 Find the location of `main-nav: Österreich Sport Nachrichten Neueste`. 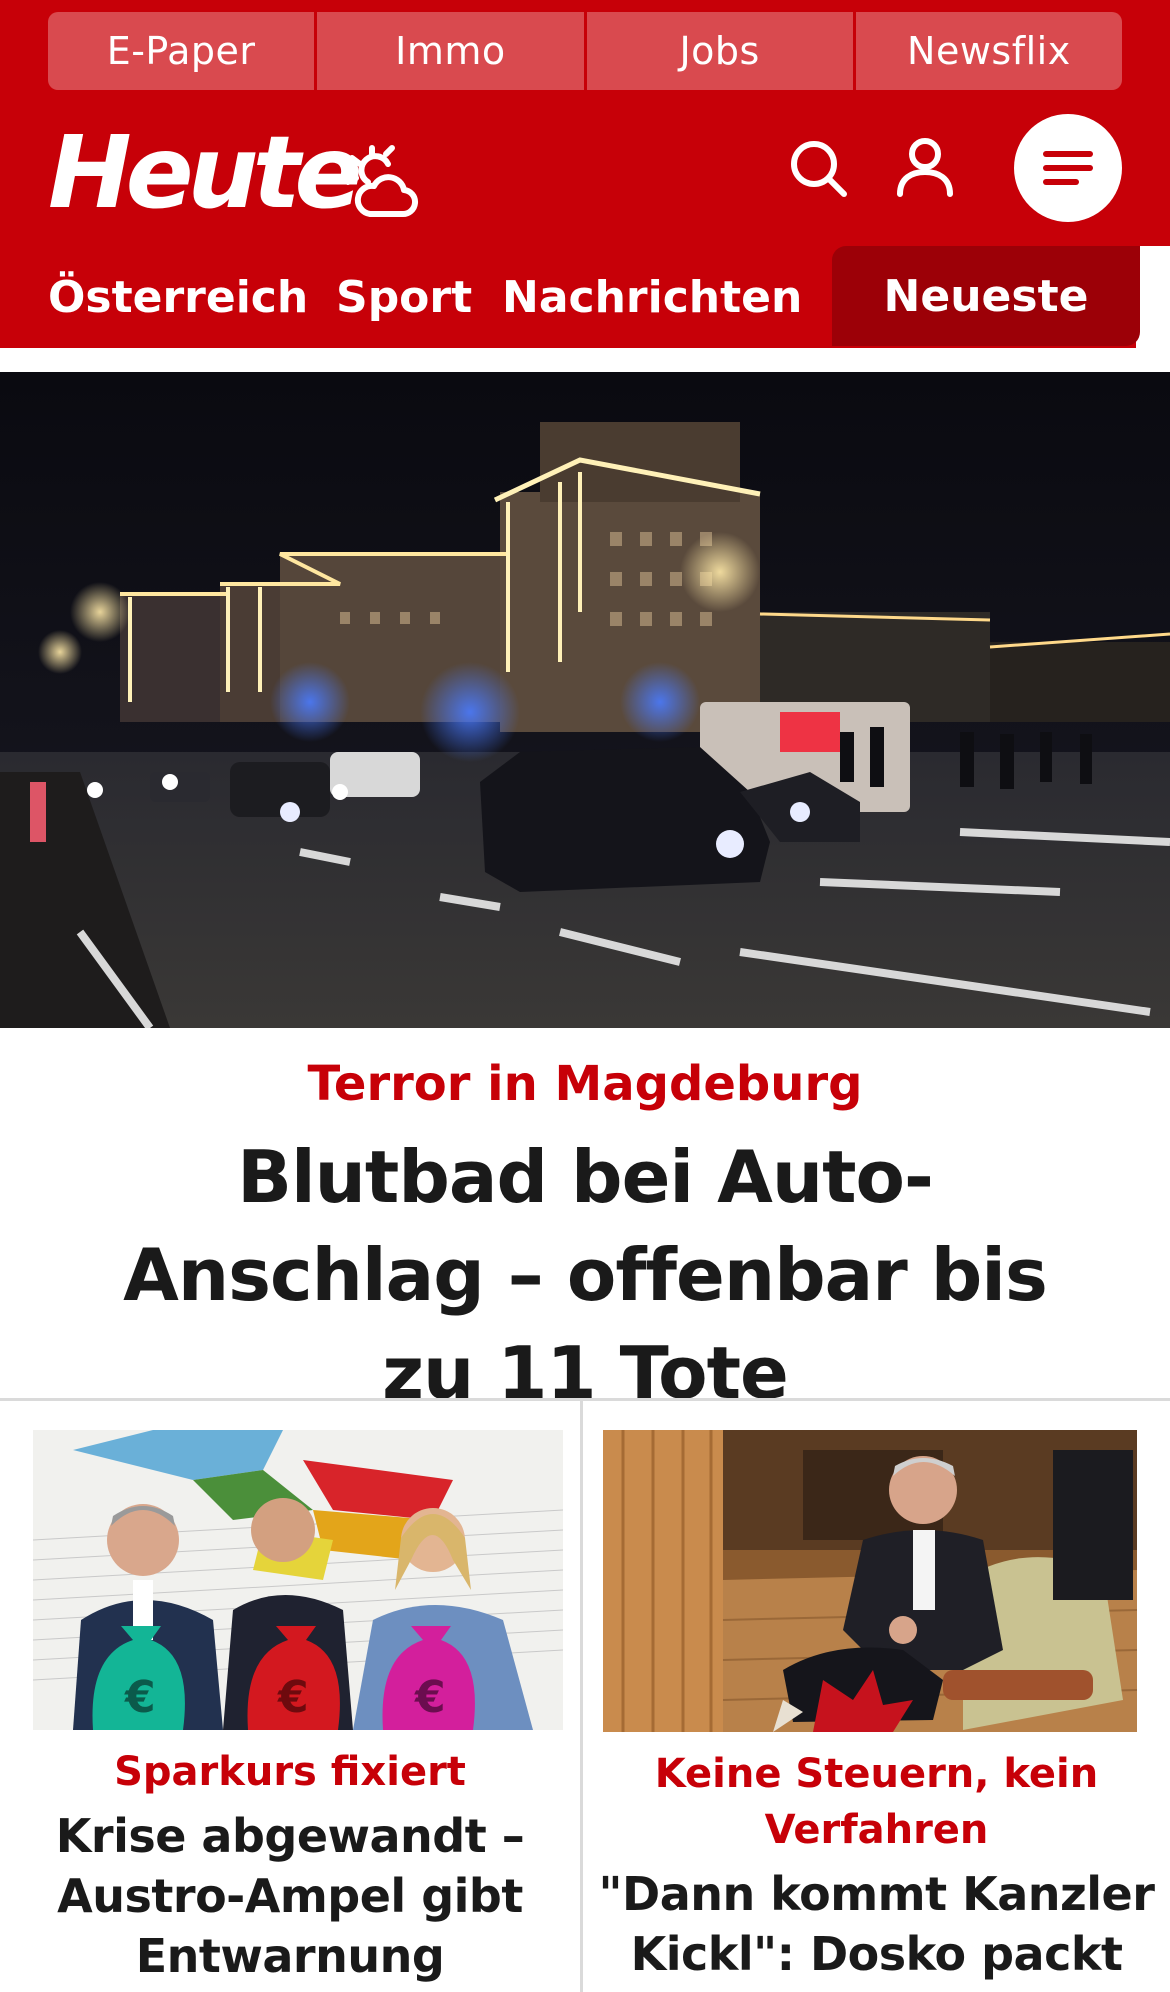

main-nav: Österreich Sport Nachrichten Neueste is located at coordinates (585, 297).